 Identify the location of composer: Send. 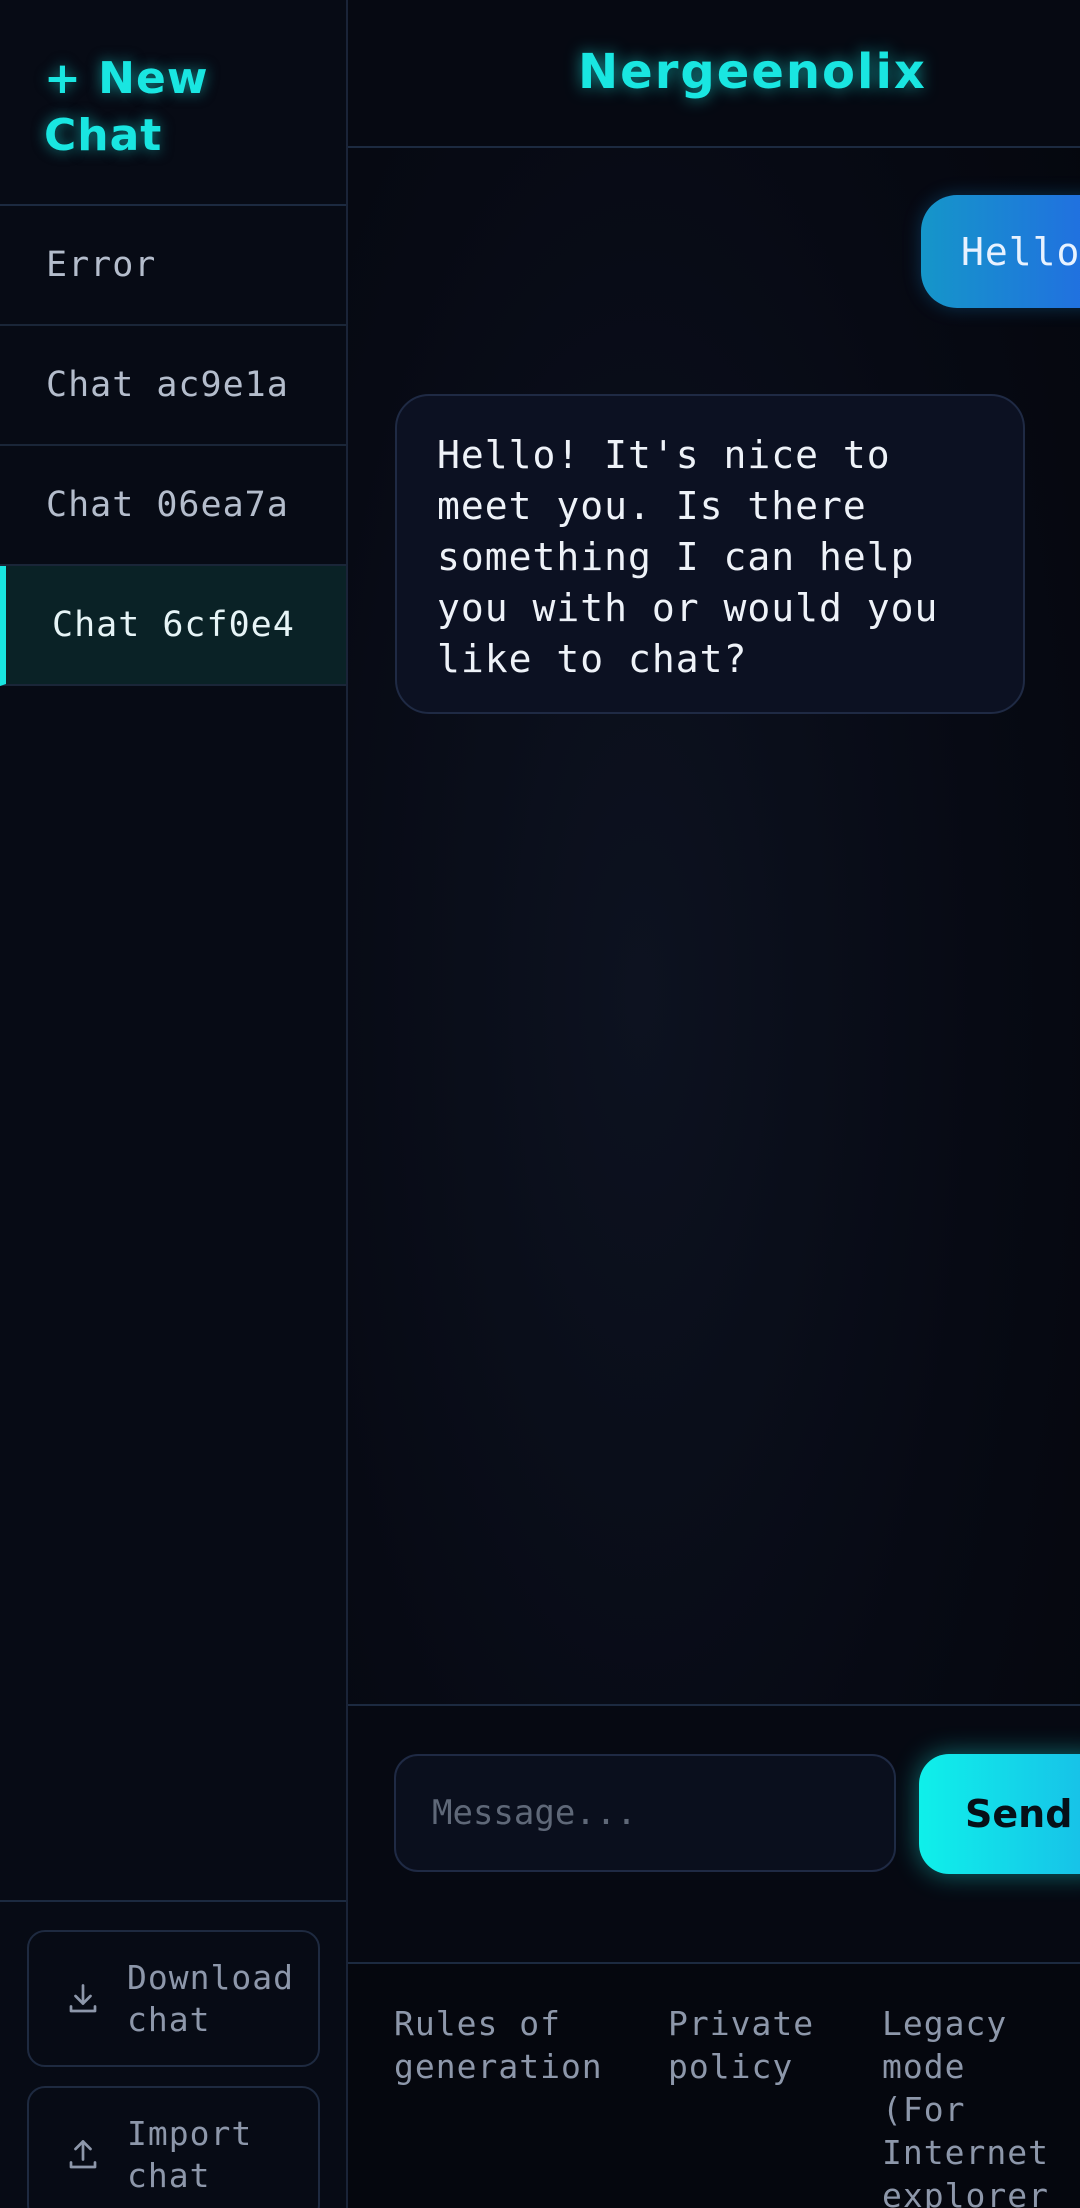
(714, 1833).